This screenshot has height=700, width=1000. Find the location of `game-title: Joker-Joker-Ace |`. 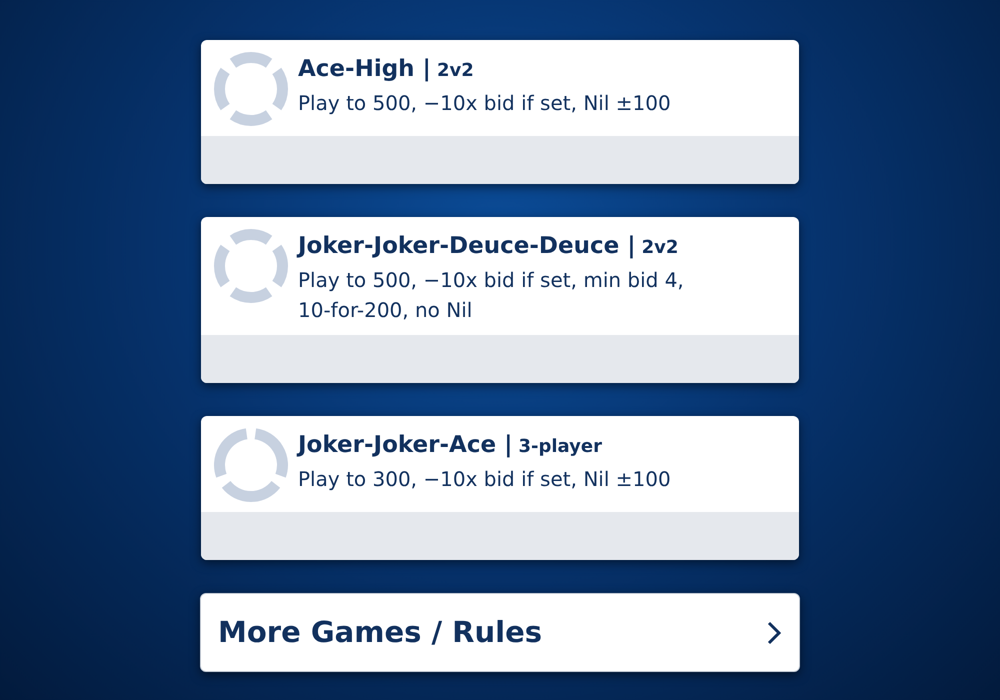

game-title: Joker-Joker-Ace | is located at coordinates (405, 445).